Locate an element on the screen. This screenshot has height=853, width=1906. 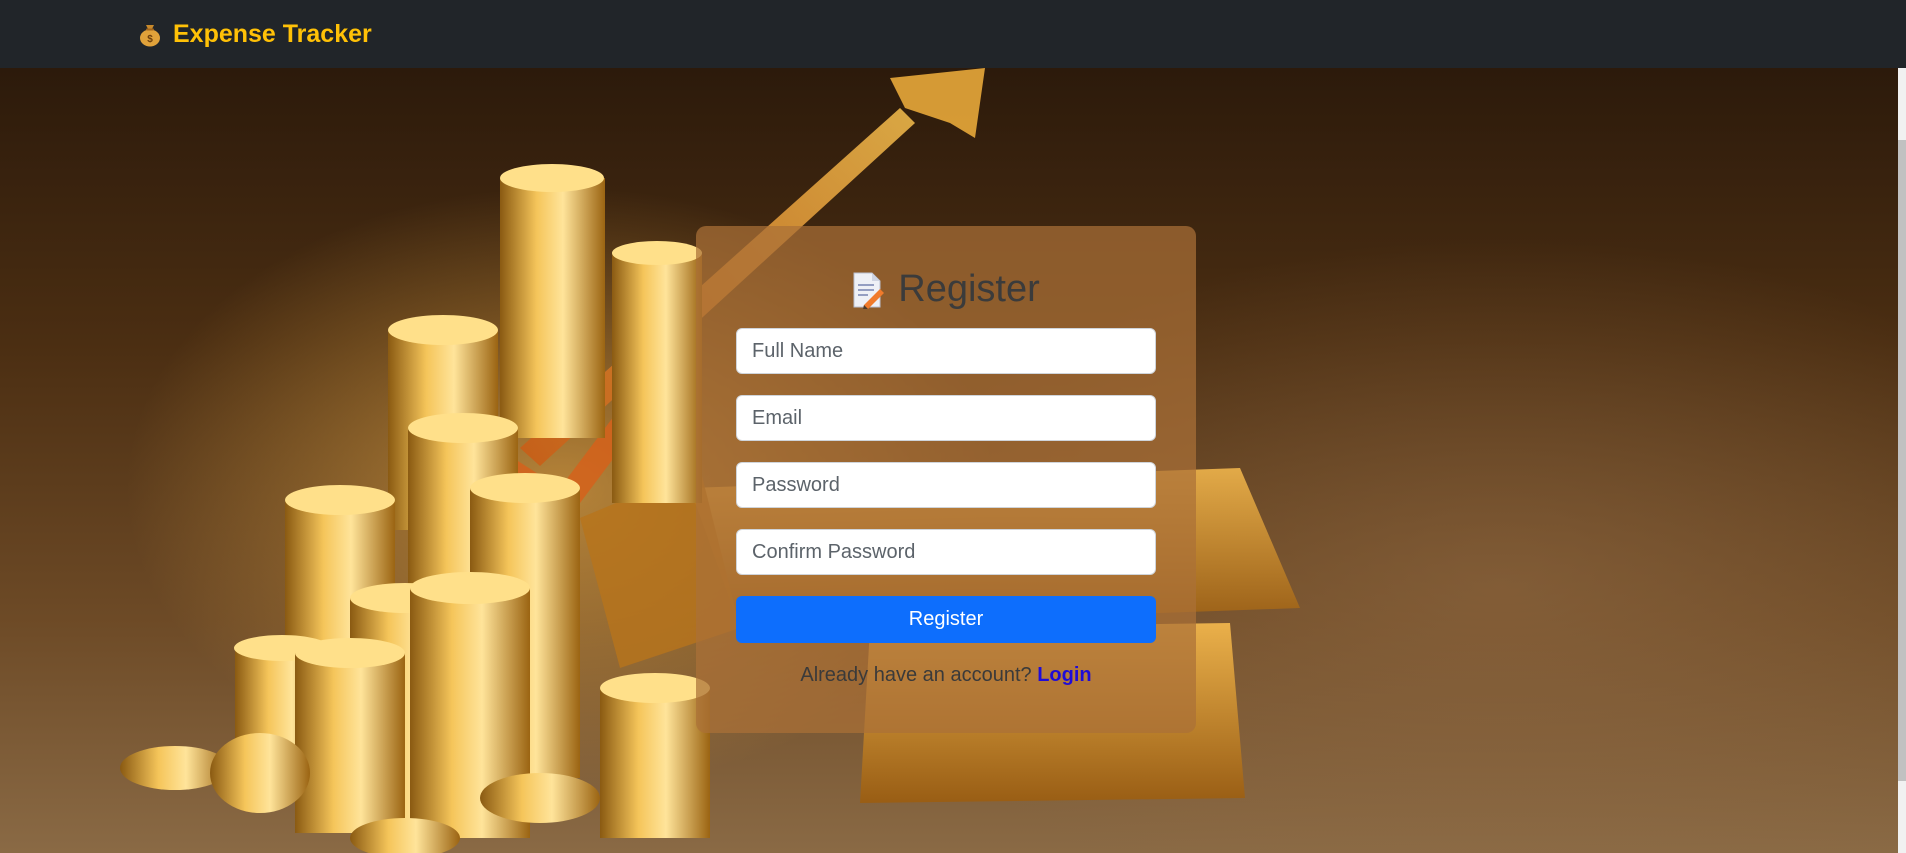
brand-link: $ Expense Tracker is located at coordinates (254, 34).